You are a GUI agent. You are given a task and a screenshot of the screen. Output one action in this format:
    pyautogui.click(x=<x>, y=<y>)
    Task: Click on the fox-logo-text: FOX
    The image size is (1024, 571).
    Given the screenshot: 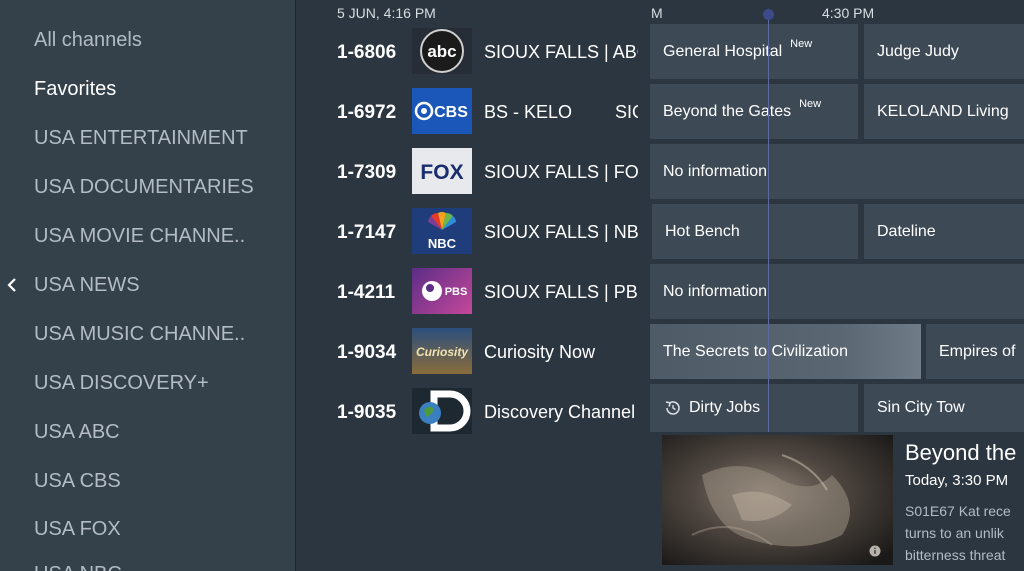 What is the action you would take?
    pyautogui.click(x=441, y=172)
    